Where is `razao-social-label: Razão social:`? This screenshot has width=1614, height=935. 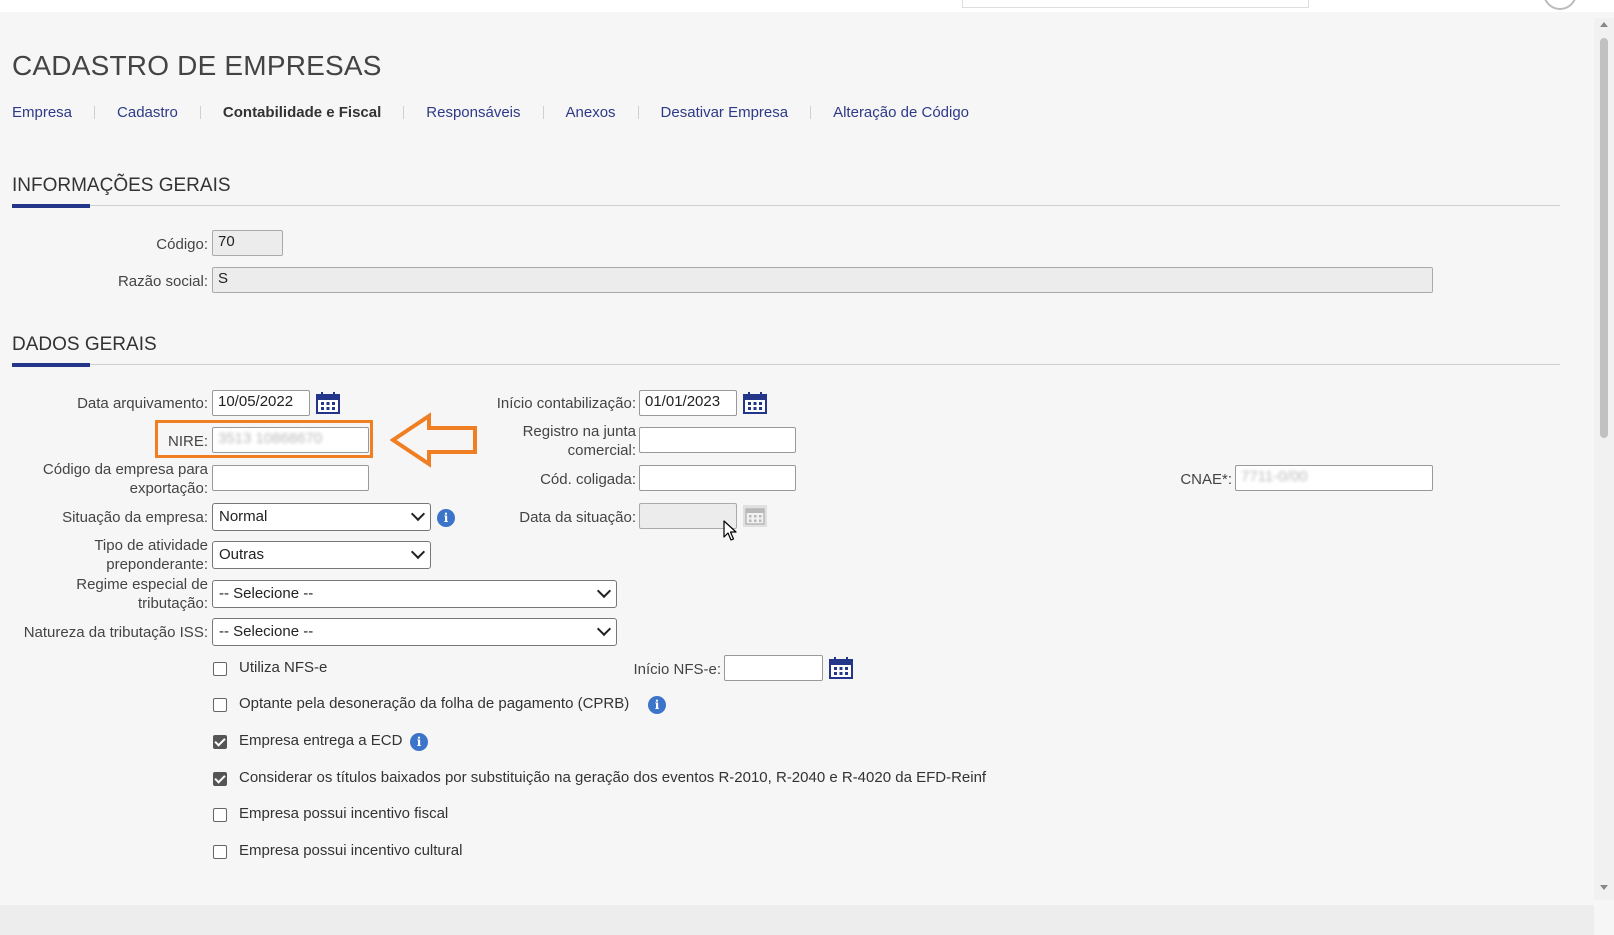
razao-social-label: Razão social: is located at coordinates (162, 281).